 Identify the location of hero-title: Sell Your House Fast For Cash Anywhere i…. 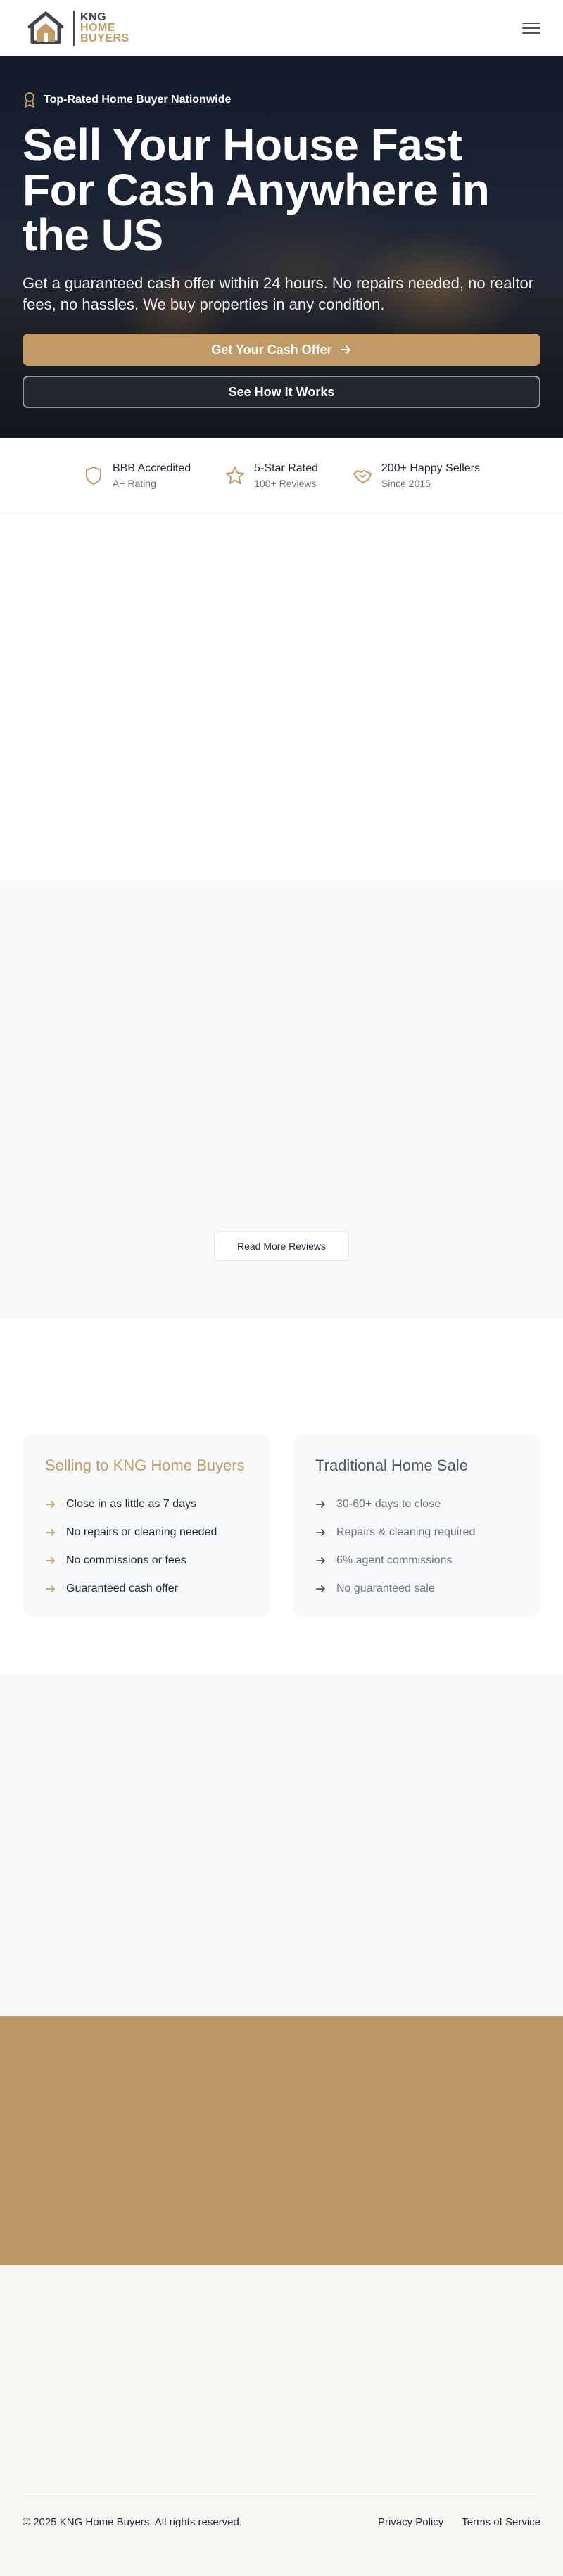
(256, 190).